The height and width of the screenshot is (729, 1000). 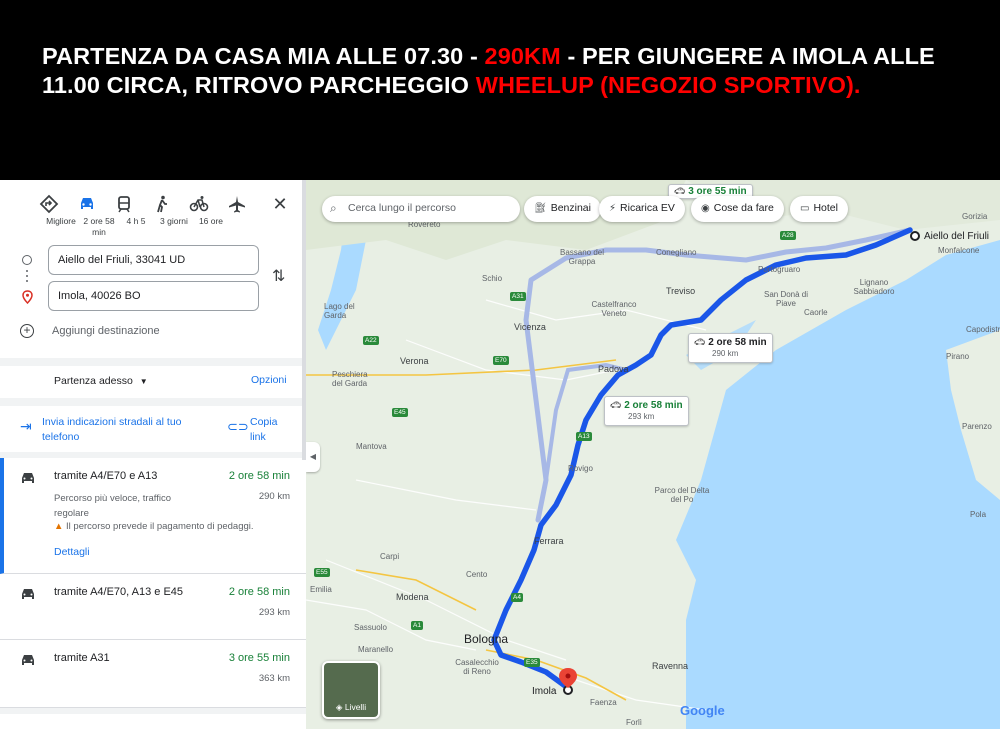 I want to click on chip-things-to-do: ◉ Cose da fare, so click(x=737, y=209).